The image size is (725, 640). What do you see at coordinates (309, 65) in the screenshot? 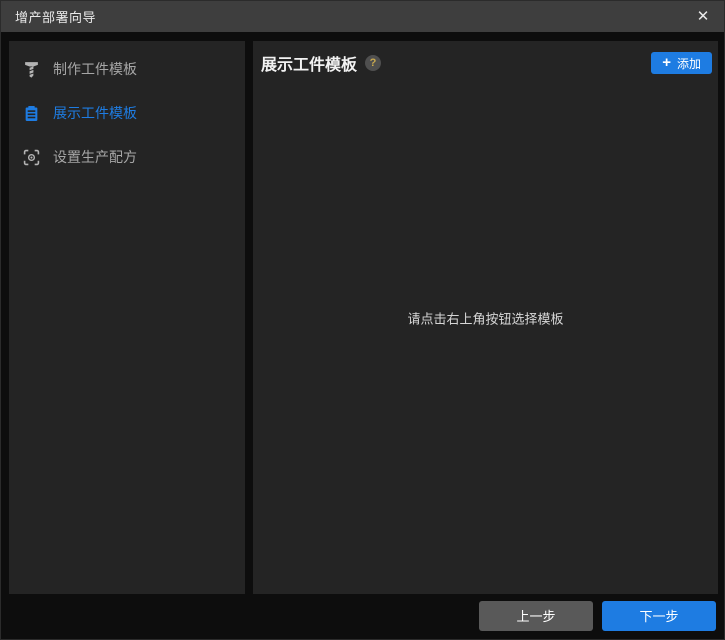
I see `page-title: 展示工件模板` at bounding box center [309, 65].